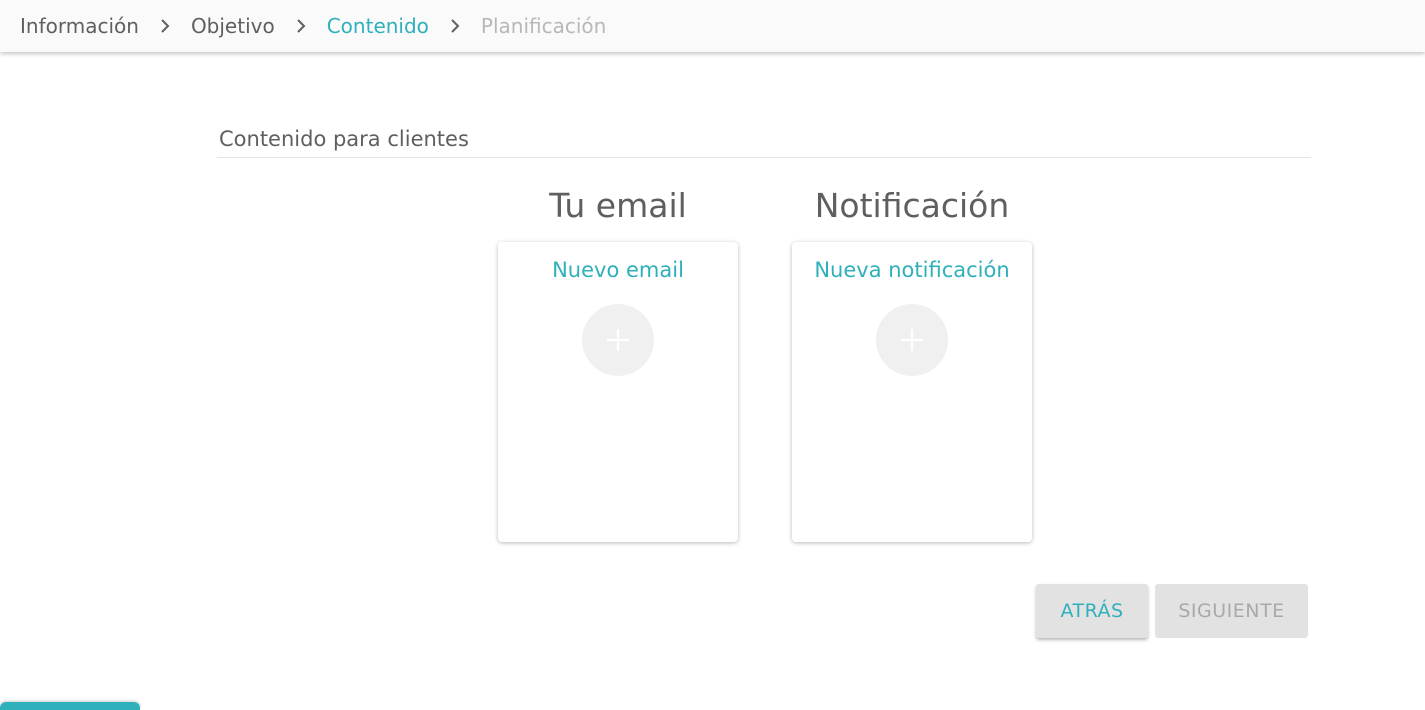 Image resolution: width=1425 pixels, height=710 pixels. Describe the element at coordinates (1231, 611) in the screenshot. I see `next-button: SIGUIENTE` at that location.